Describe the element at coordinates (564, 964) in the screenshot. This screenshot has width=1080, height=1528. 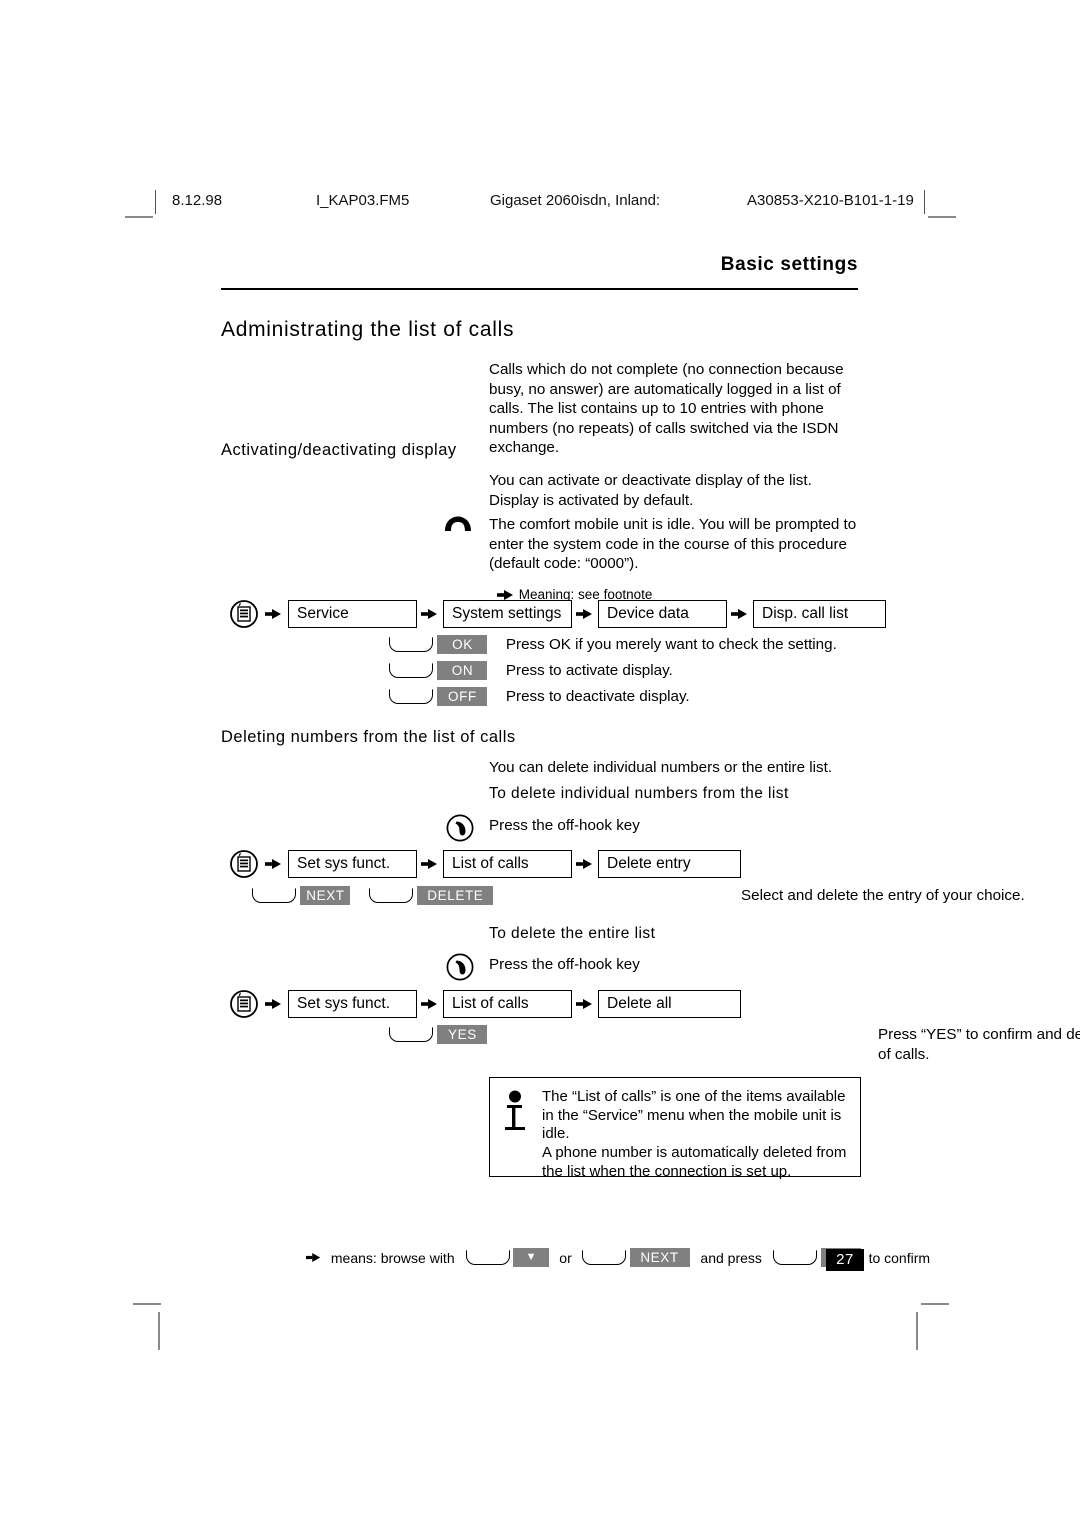
I see `offhook-instruction-2: Press the off-hook key` at that location.